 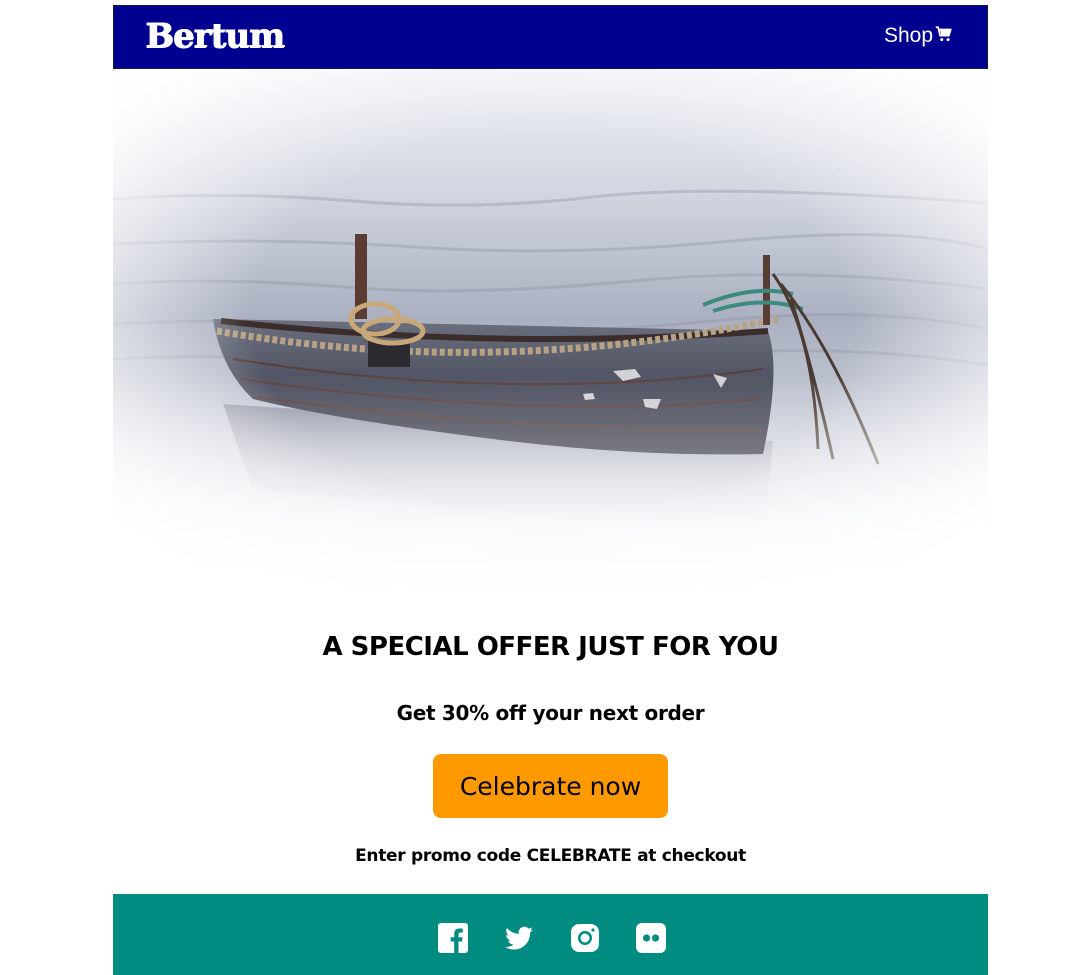 I want to click on promo-code-text: Enter promo code CELEBRATE at checkout, so click(x=550, y=856).